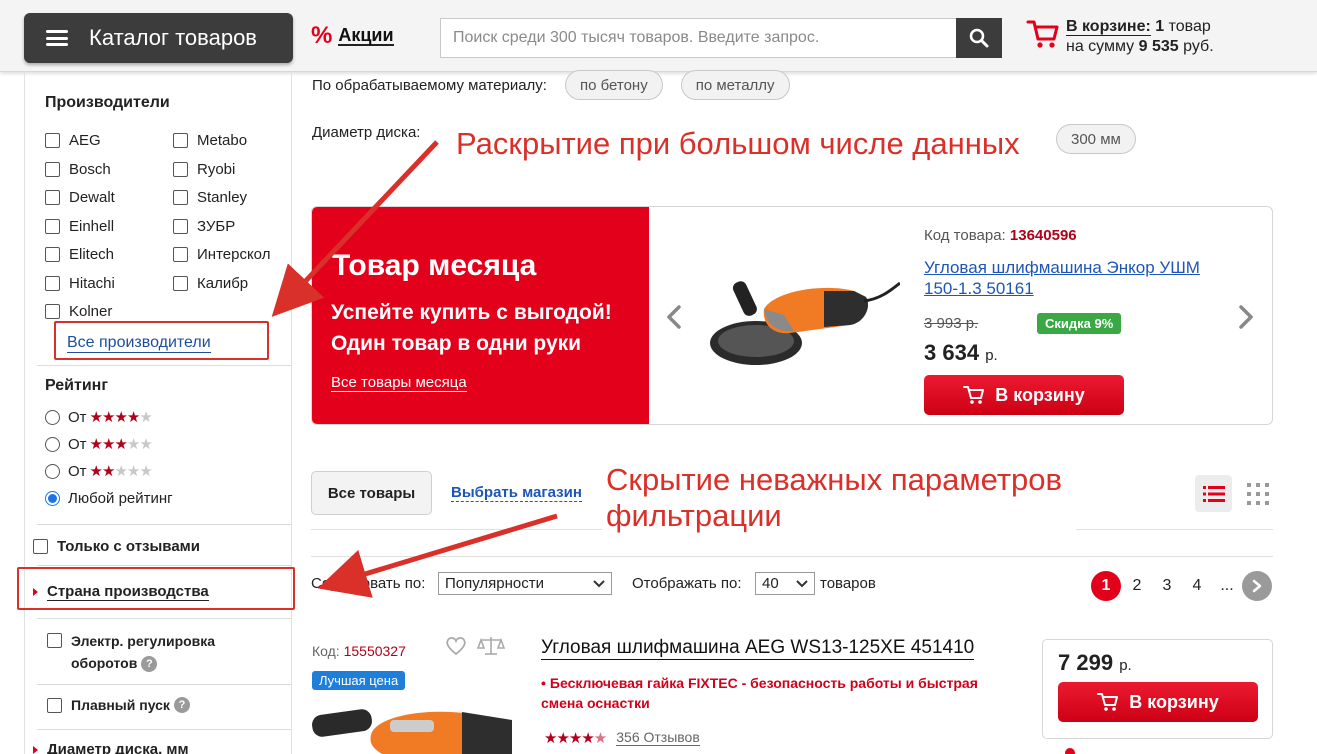 Image resolution: width=1317 pixels, height=754 pixels. Describe the element at coordinates (399, 383) in the screenshot. I see `all-products-of-month-link: Все товары месяца` at that location.